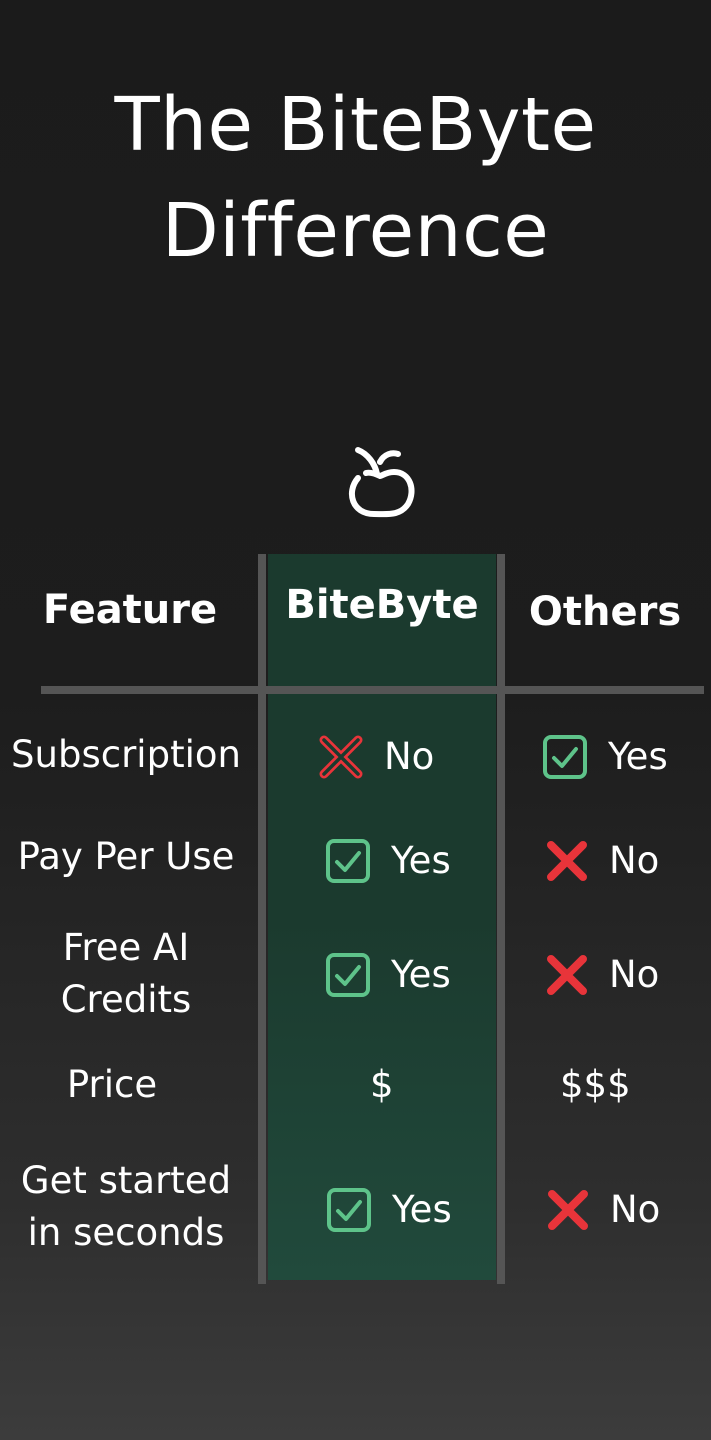 This screenshot has height=1440, width=711. What do you see at coordinates (382, 1084) in the screenshot?
I see `bitebyte-price-value: $` at bounding box center [382, 1084].